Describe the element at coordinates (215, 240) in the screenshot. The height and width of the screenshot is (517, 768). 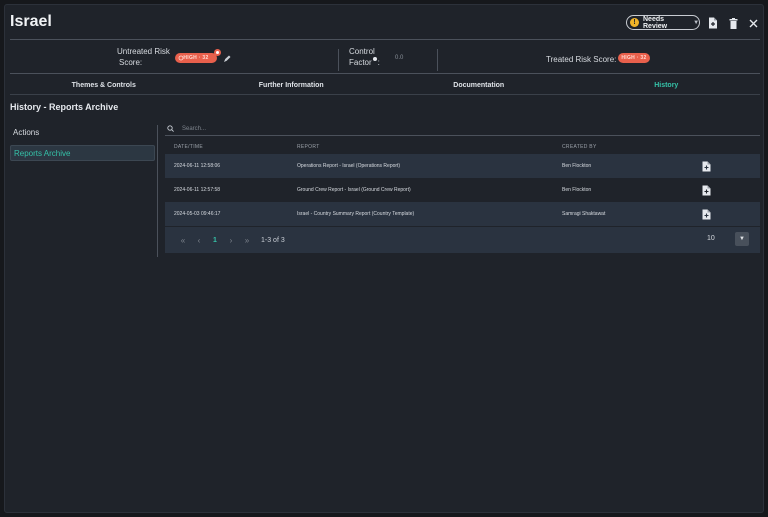
I see `current-page-button: 1` at that location.